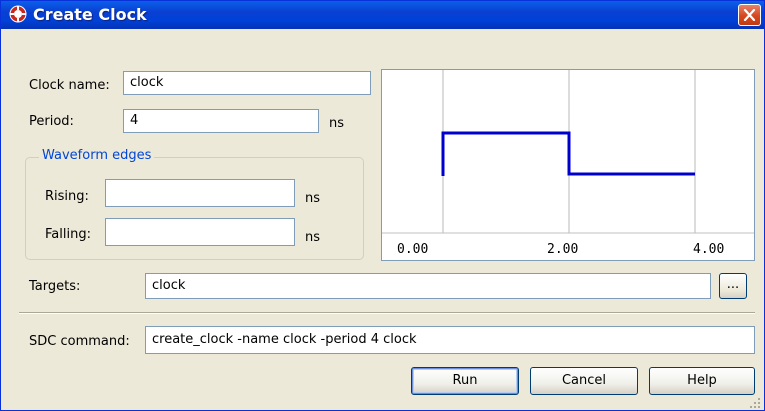 The image size is (765, 411). What do you see at coordinates (450, 340) in the screenshot?
I see `sdc-command-field: create_clock -name clock -period 4 clock` at bounding box center [450, 340].